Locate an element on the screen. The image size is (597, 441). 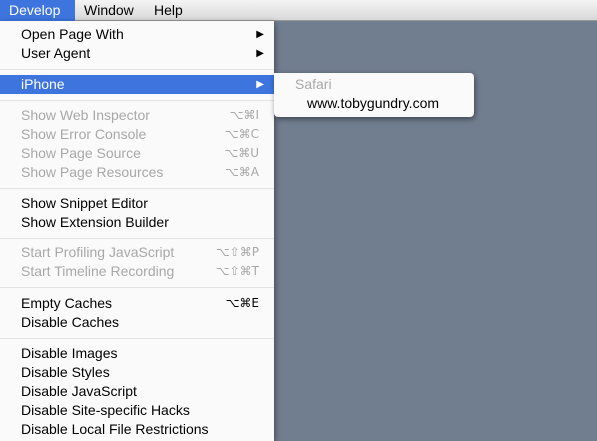
menu-item-shortcut: ⌥⌘C is located at coordinates (241, 134).